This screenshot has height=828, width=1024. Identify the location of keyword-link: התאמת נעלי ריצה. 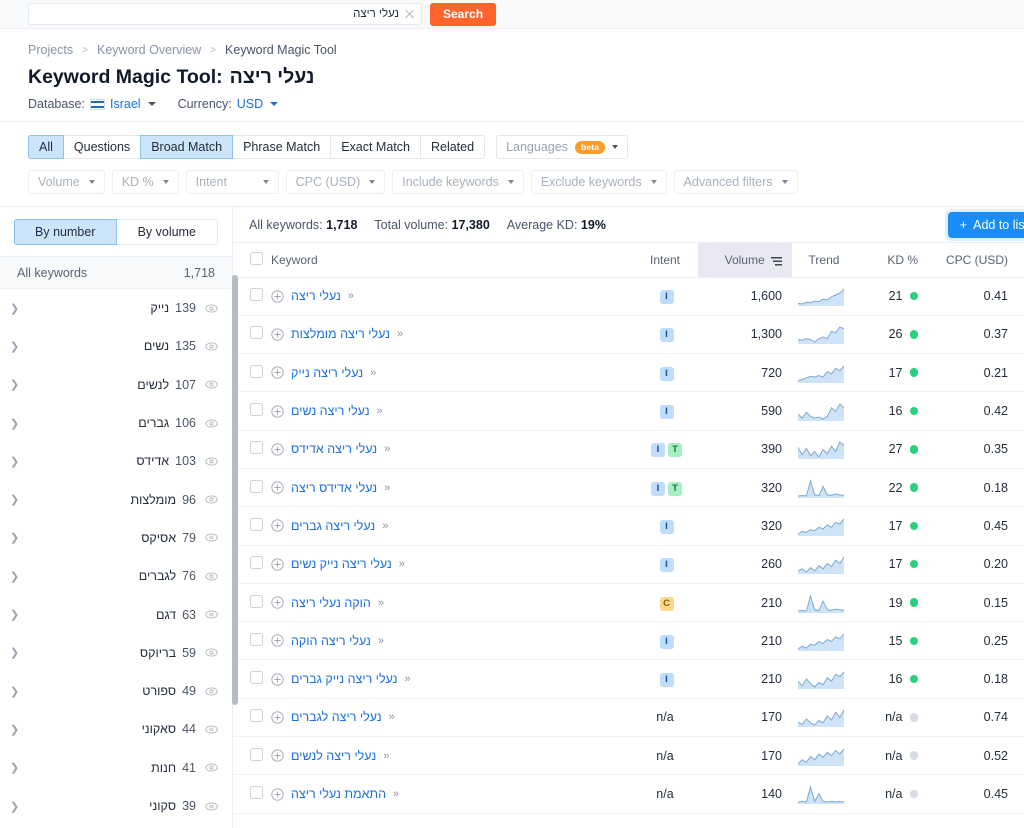
(338, 794).